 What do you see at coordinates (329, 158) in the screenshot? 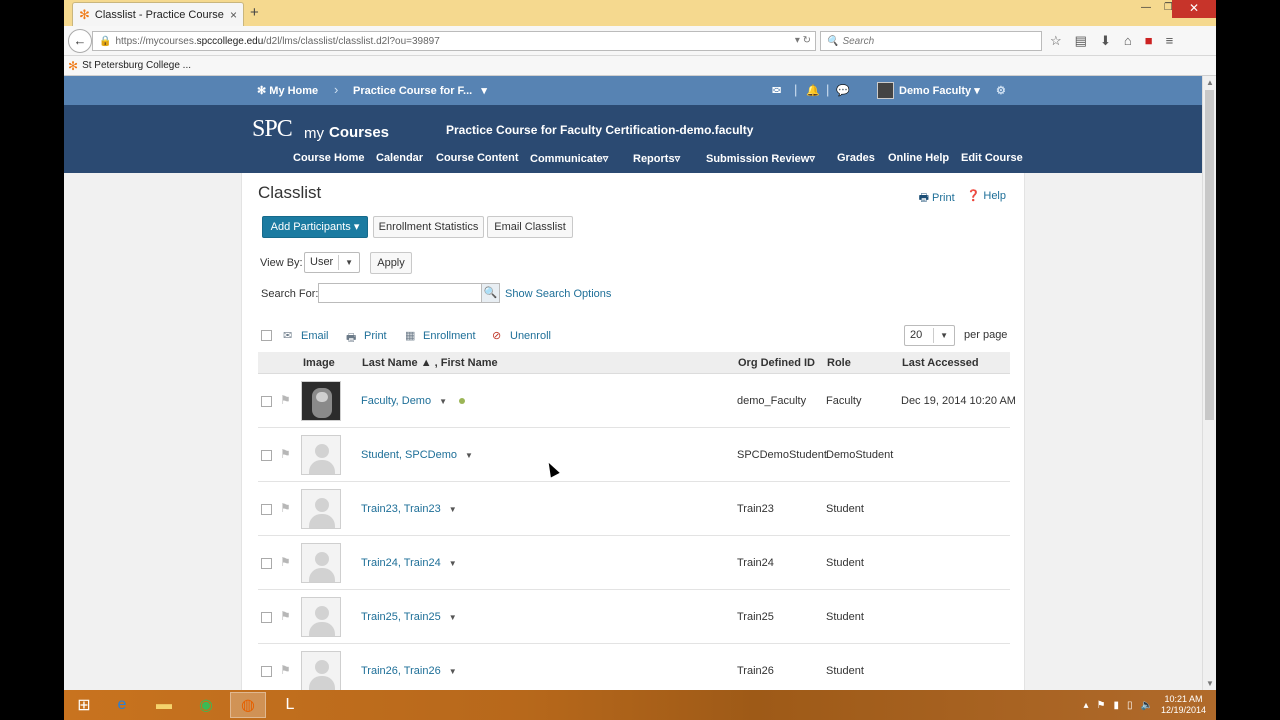
I see `nav-course-home: Course Home` at bounding box center [329, 158].